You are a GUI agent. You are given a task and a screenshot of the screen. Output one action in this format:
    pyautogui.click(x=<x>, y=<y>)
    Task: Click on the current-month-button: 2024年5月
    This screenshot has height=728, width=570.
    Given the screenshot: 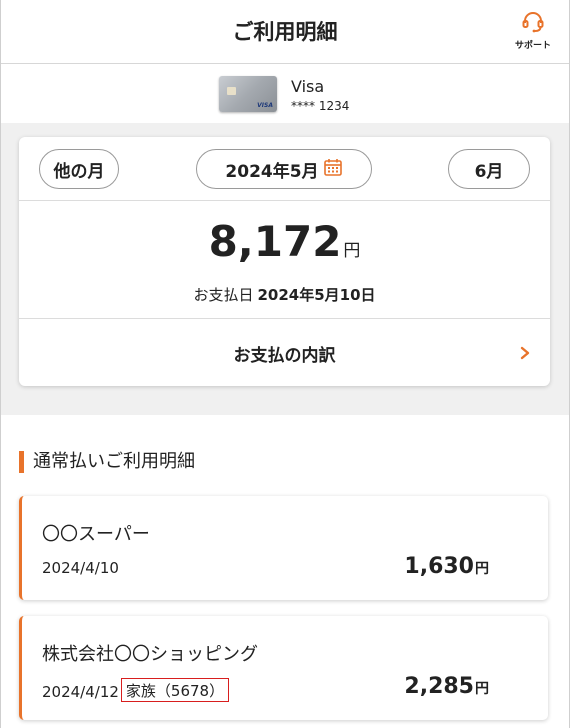 What is the action you would take?
    pyautogui.click(x=284, y=169)
    